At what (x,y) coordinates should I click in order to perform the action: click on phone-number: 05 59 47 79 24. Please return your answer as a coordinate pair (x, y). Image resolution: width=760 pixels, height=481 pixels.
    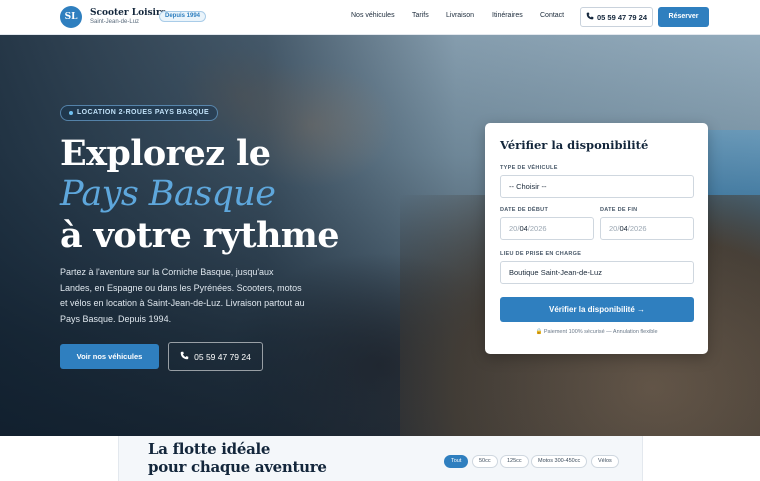
    Looking at the image, I should click on (622, 17).